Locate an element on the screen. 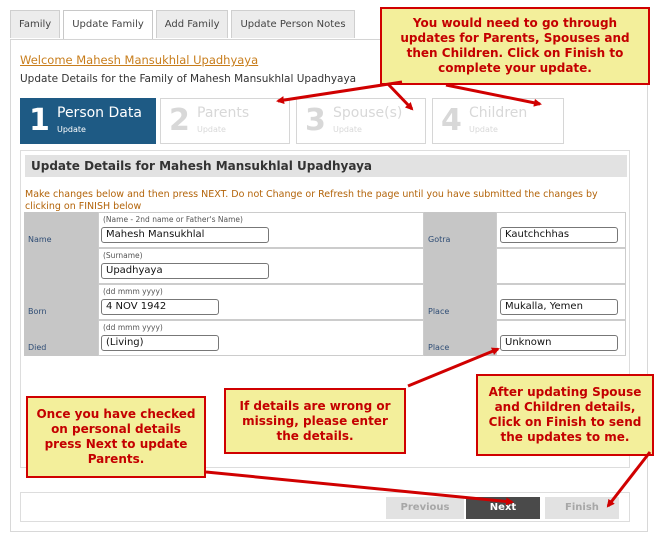 Image resolution: width=657 pixels, height=544 pixels. finish-button: Finish is located at coordinates (582, 508).